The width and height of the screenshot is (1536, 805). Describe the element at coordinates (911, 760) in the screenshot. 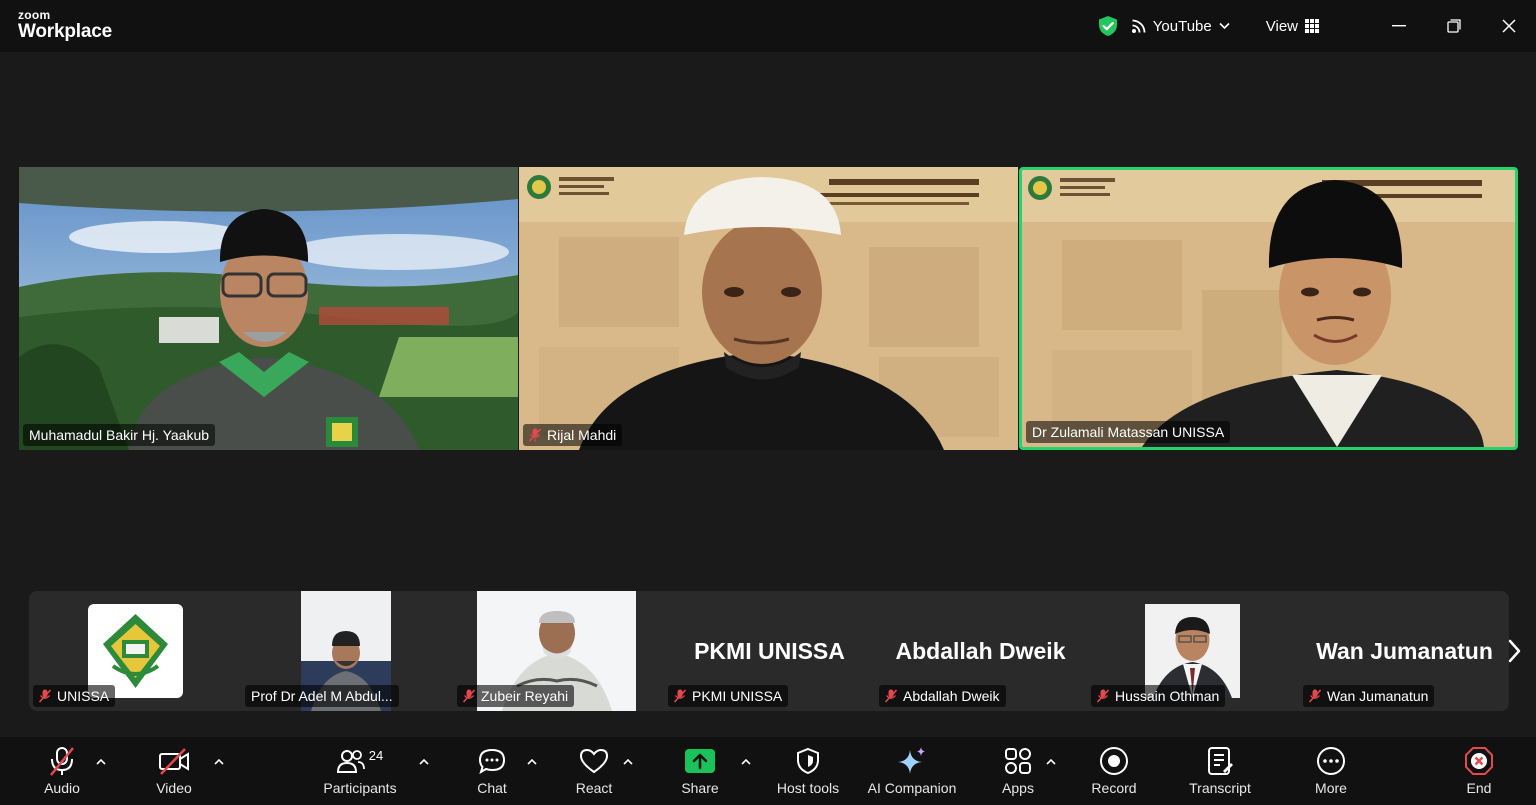

I see `sparkle-icon` at that location.